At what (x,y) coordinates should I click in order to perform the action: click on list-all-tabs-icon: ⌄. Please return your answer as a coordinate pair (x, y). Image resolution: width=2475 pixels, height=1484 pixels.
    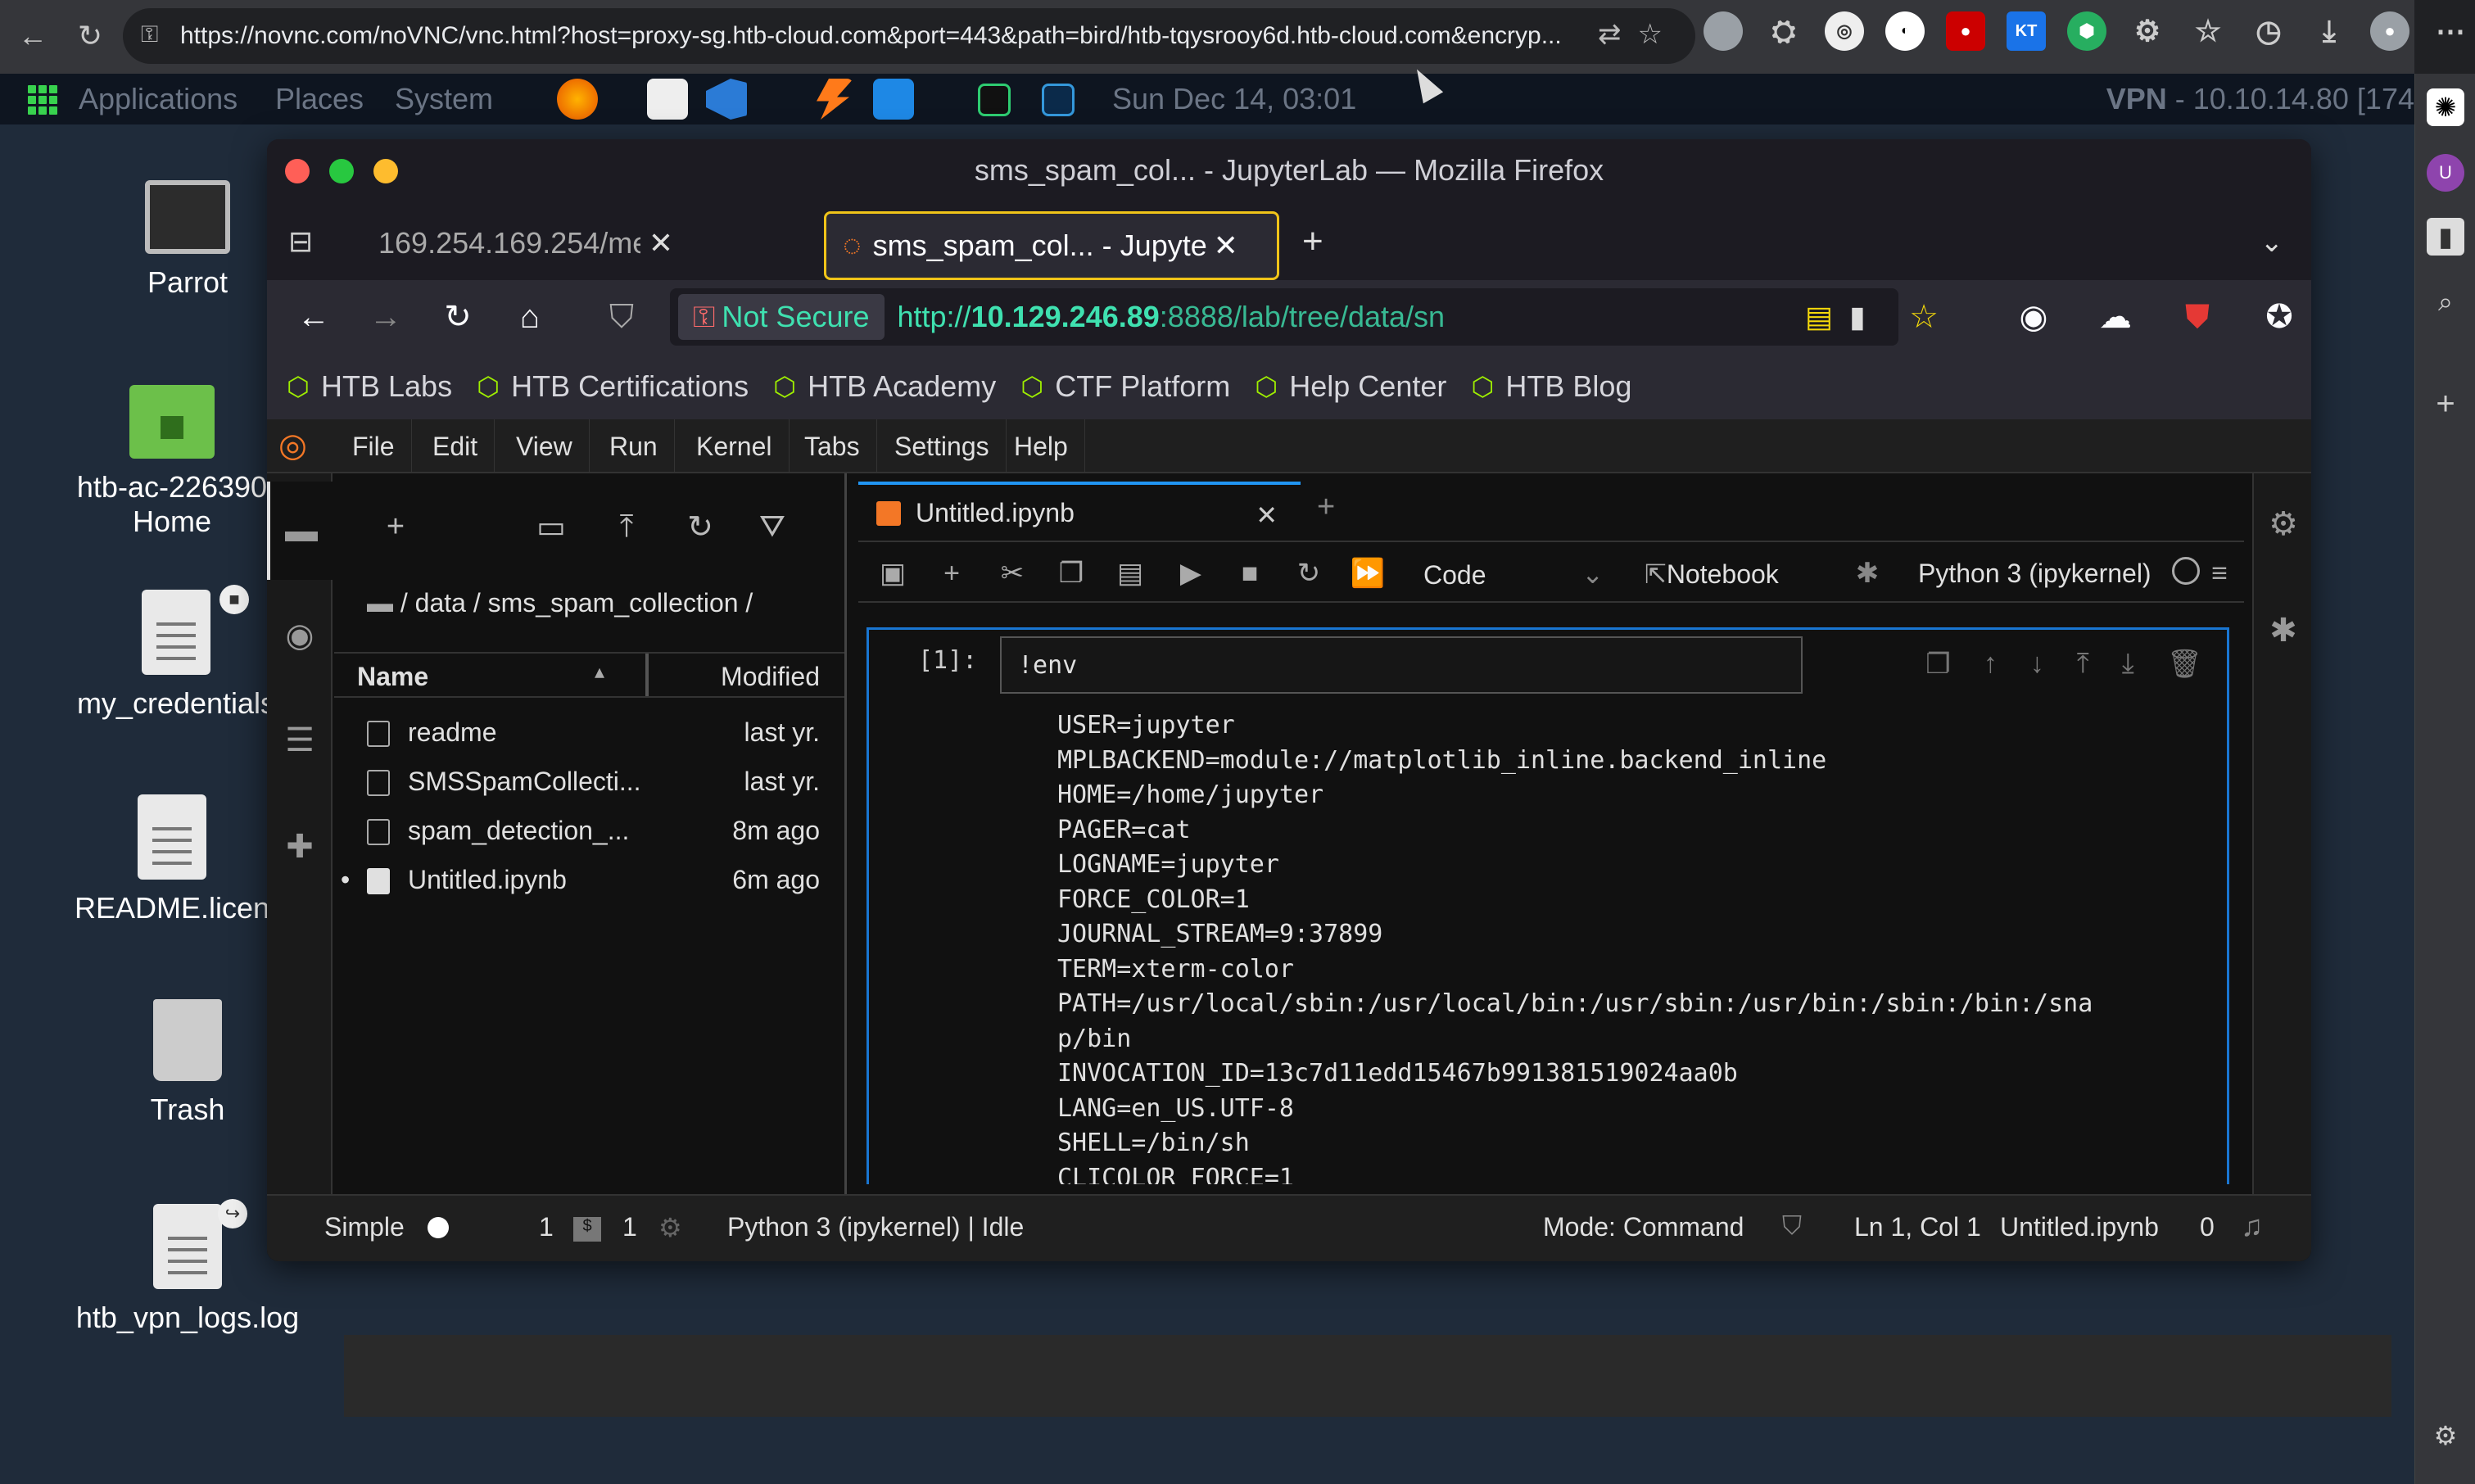
    Looking at the image, I should click on (2272, 242).